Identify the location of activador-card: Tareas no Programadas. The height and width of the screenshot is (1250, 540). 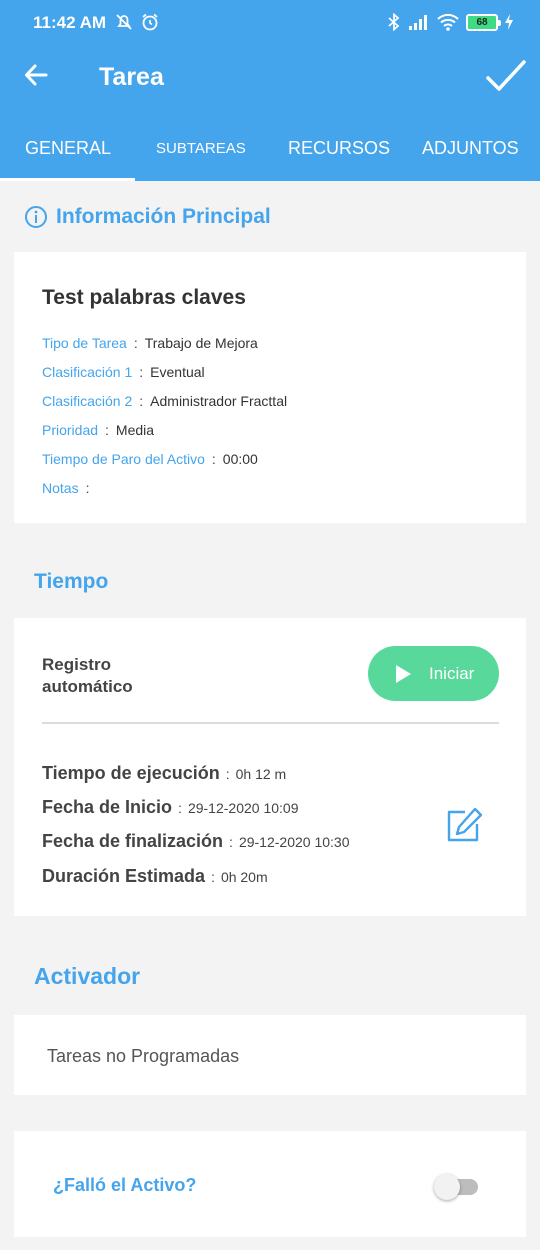
(270, 1055).